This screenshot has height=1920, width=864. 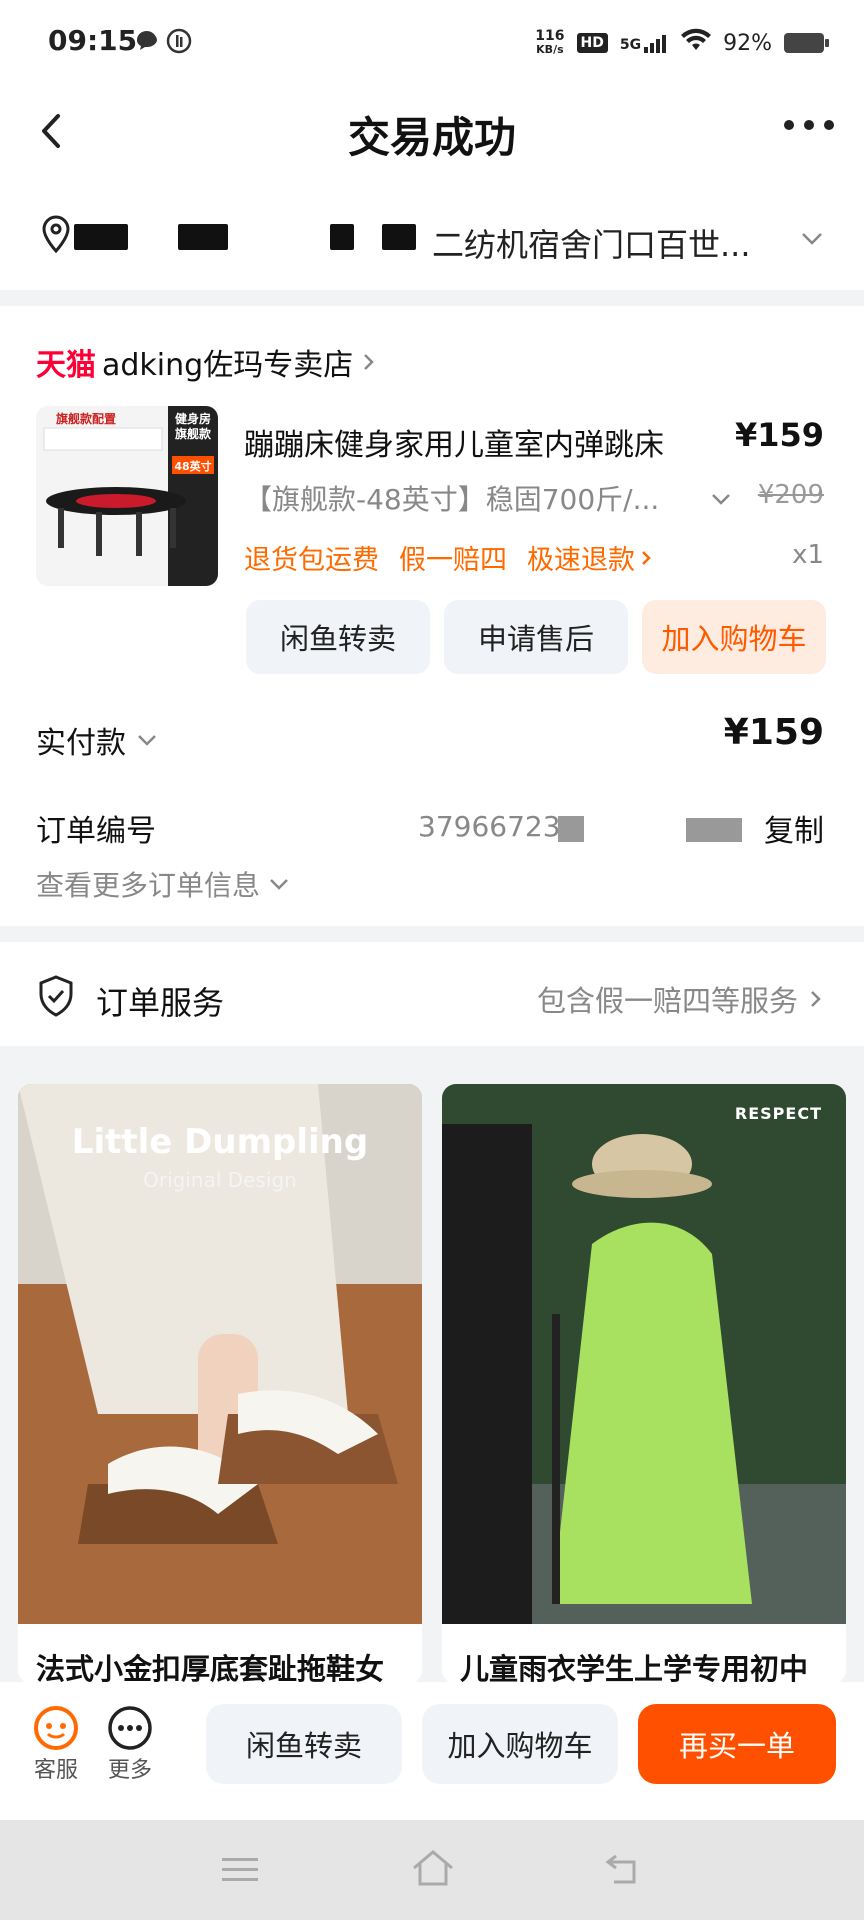 I want to click on thumb-top-label: 旗舰款配置, so click(x=86, y=419).